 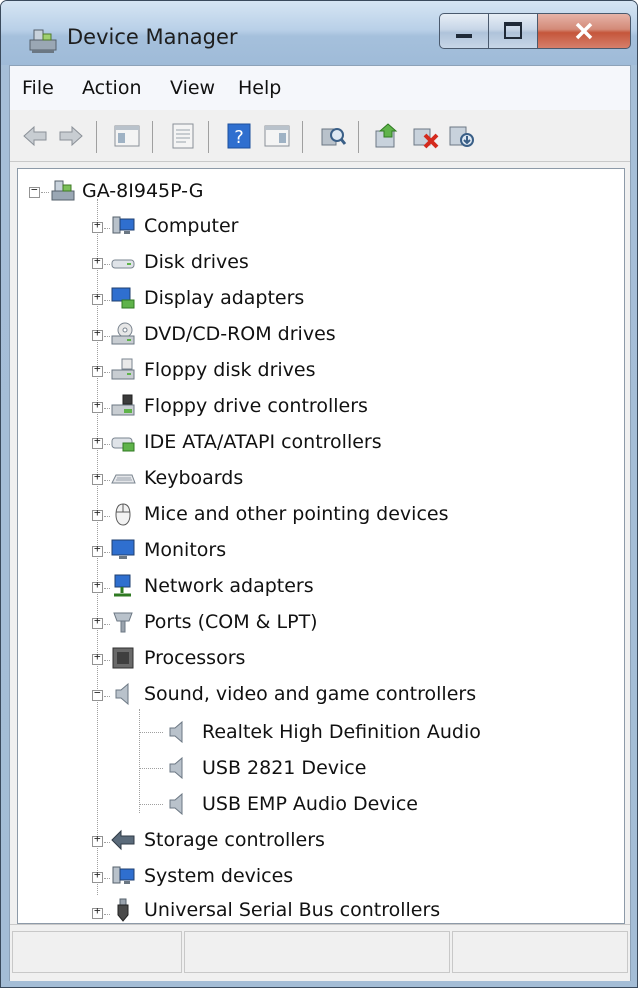 What do you see at coordinates (219, 876) in the screenshot?
I see `tree-item-label: System devices` at bounding box center [219, 876].